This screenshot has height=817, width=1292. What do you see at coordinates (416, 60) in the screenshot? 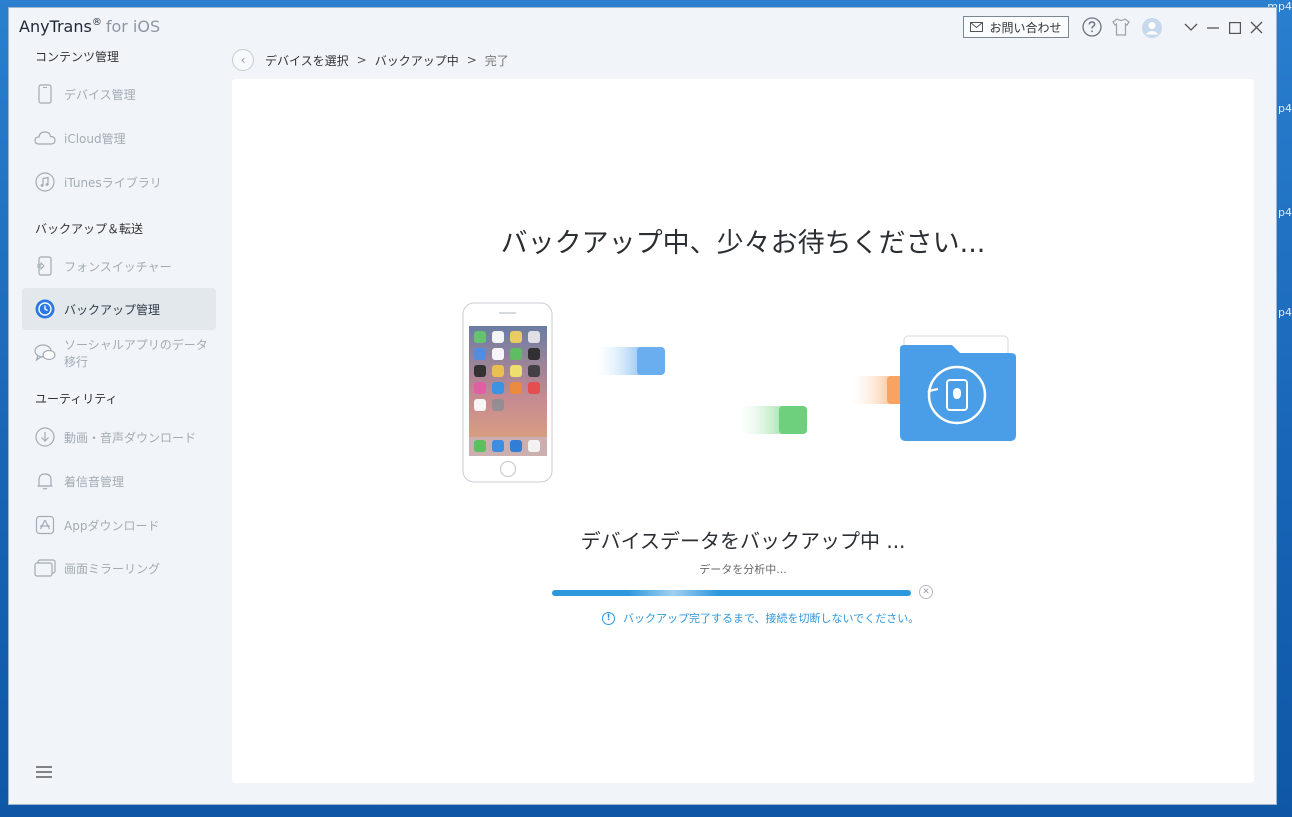
I see `breadcrumb-item: バックアップ中` at bounding box center [416, 60].